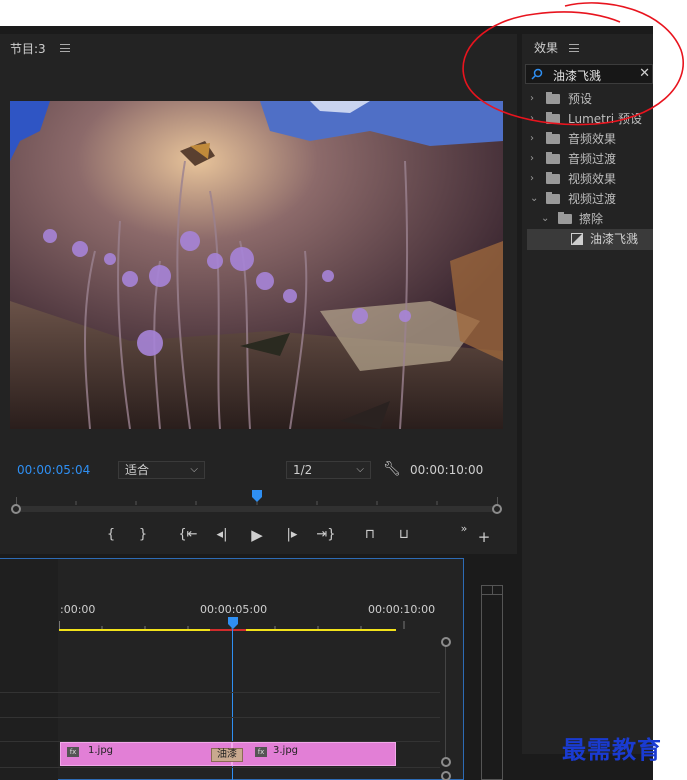 Image resolution: width=687 pixels, height=780 pixels. I want to click on tree-item-label: 擦除, so click(591, 219).